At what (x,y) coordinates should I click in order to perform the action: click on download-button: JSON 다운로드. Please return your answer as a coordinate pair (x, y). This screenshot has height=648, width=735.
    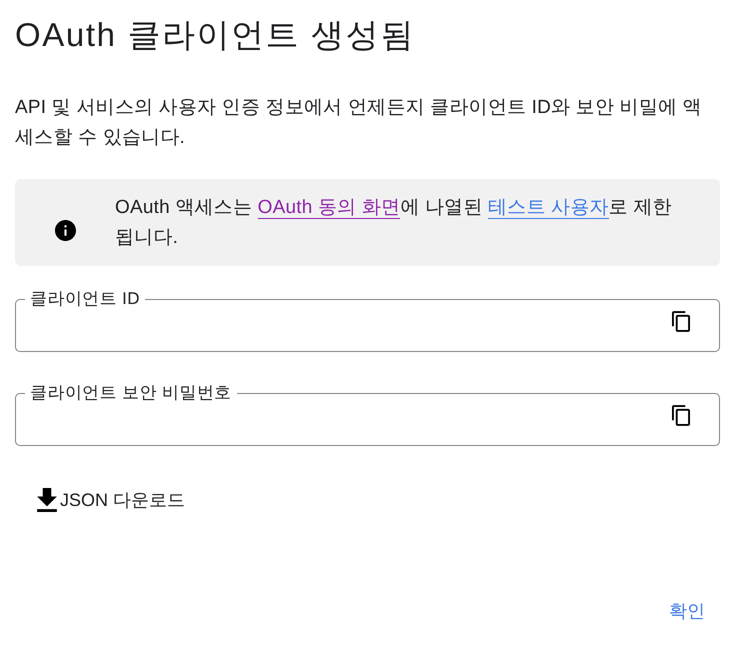
    Looking at the image, I should click on (111, 500).